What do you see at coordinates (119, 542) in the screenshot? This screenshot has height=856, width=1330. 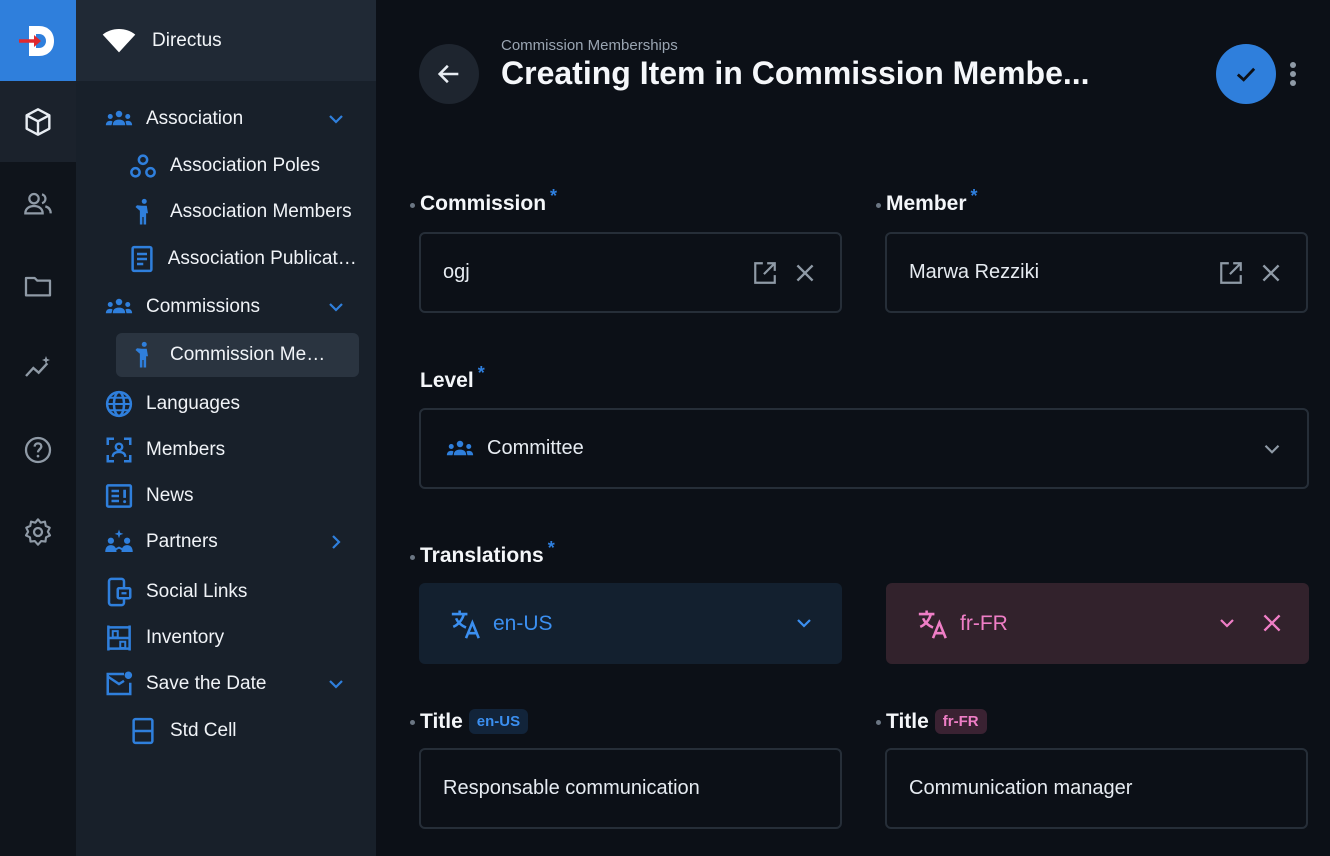 I see `partners-icon` at bounding box center [119, 542].